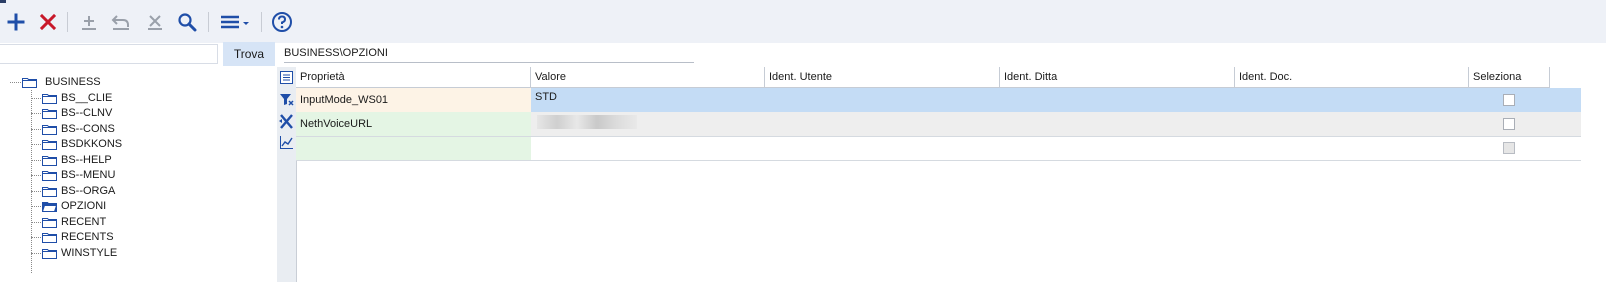 This screenshot has height=304, width=1606. Describe the element at coordinates (648, 148) in the screenshot. I see `cell-valore` at that location.